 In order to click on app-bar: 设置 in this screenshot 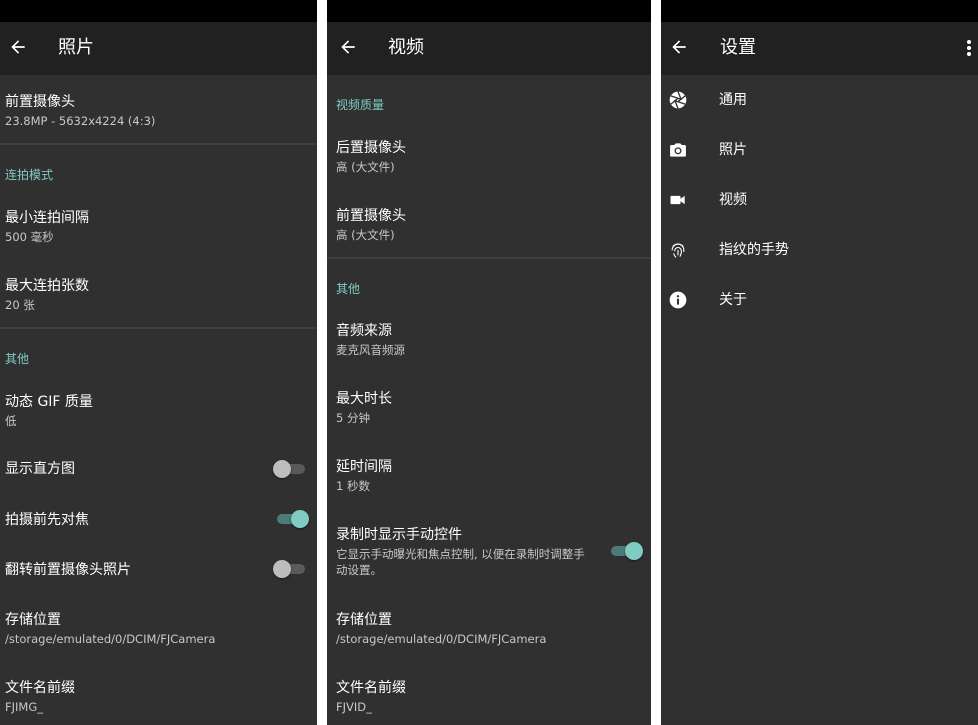, I will do `click(819, 48)`.